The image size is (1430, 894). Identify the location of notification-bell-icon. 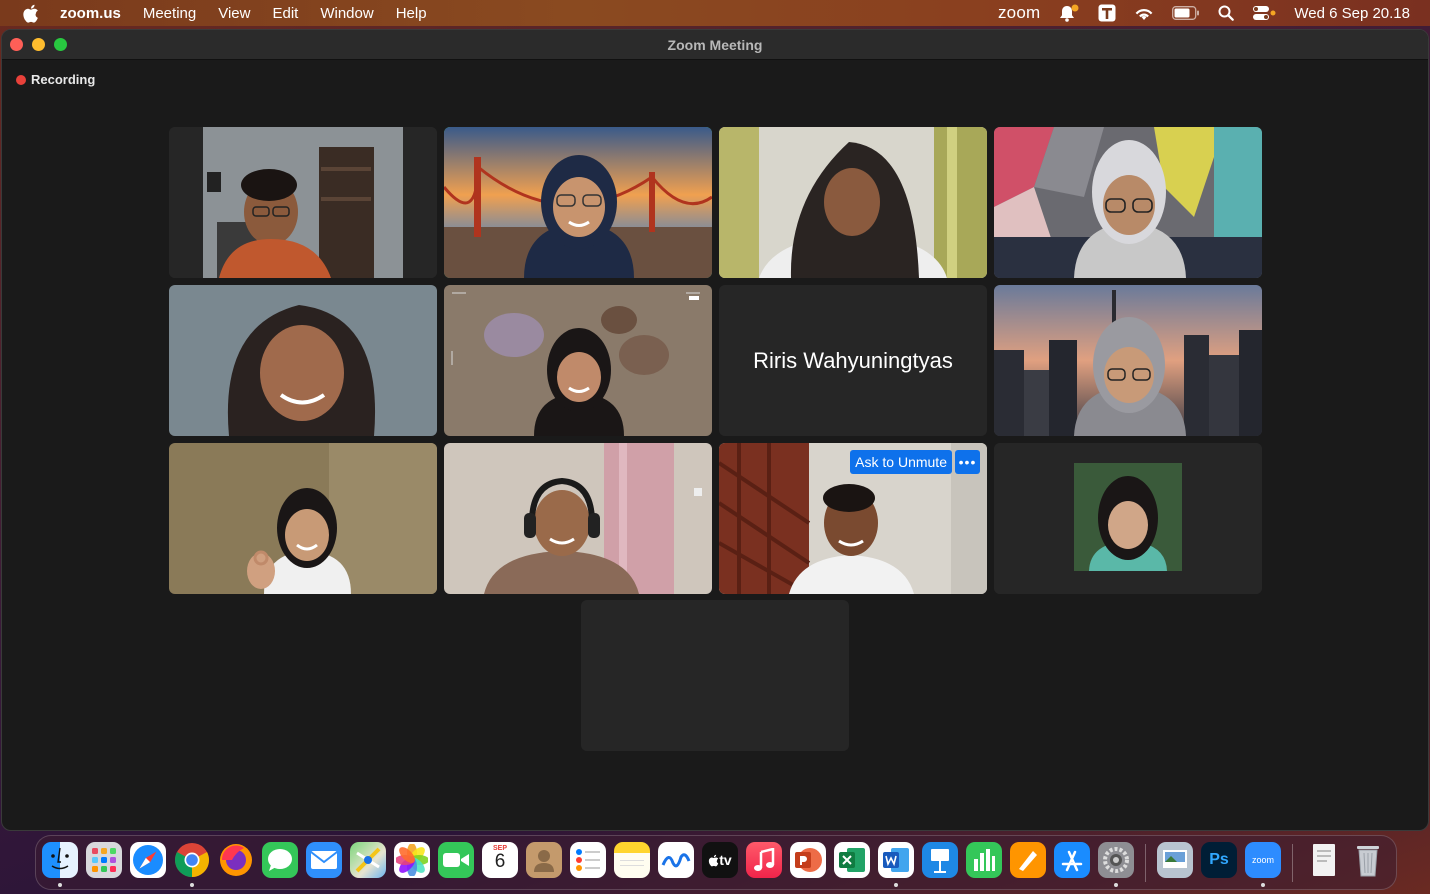
(1069, 13).